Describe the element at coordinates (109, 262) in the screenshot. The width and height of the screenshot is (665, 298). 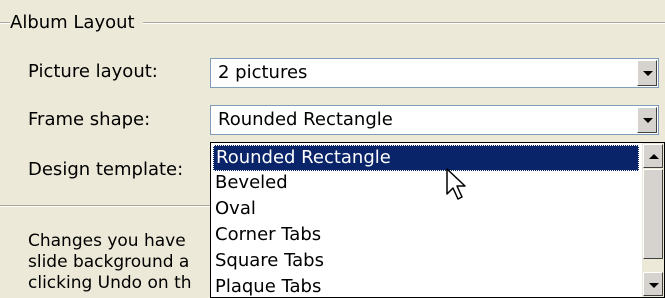
I see `description-line-2: slide background a` at that location.